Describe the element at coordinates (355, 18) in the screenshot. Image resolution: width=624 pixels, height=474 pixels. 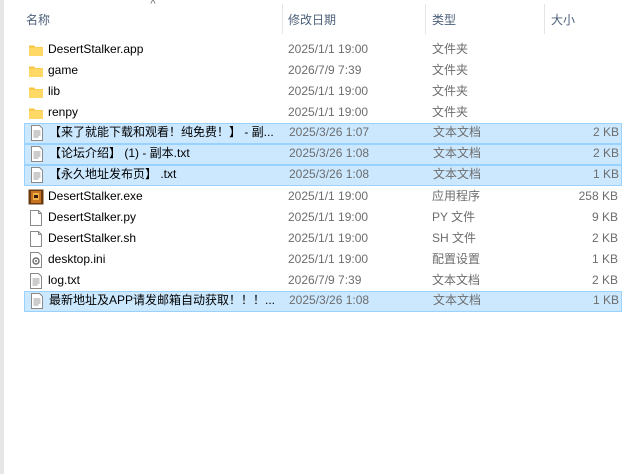
I see `column-header-date: 修改日期` at that location.